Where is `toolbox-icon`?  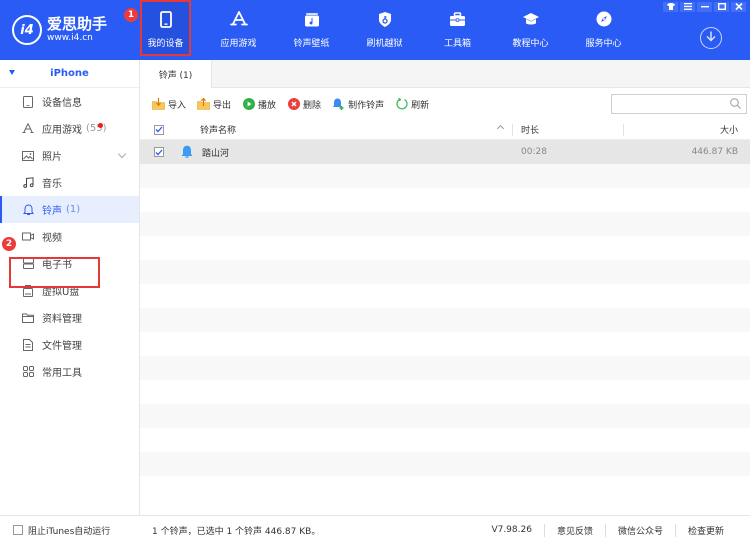 toolbox-icon is located at coordinates (458, 19).